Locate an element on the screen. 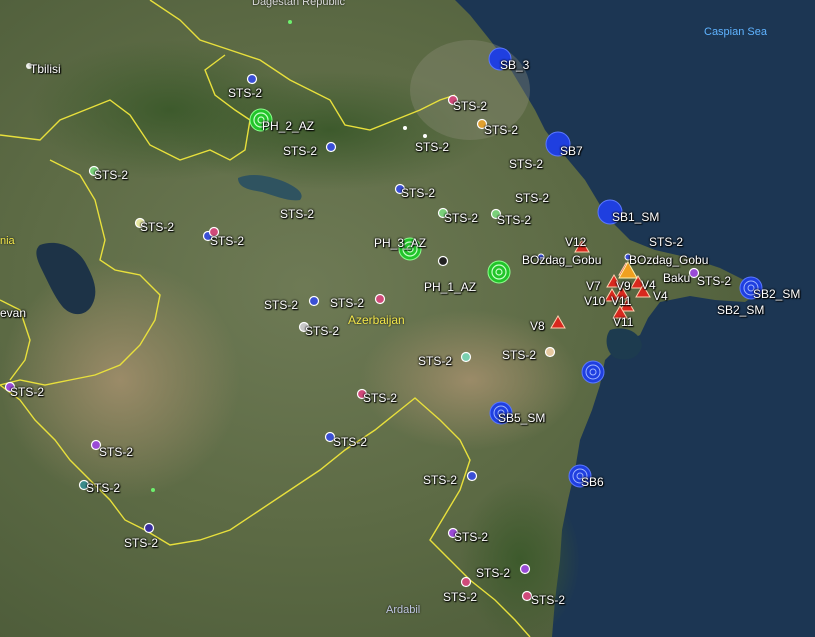 The width and height of the screenshot is (815, 637). station-label-ph3: PH_3_AZ is located at coordinates (400, 243).